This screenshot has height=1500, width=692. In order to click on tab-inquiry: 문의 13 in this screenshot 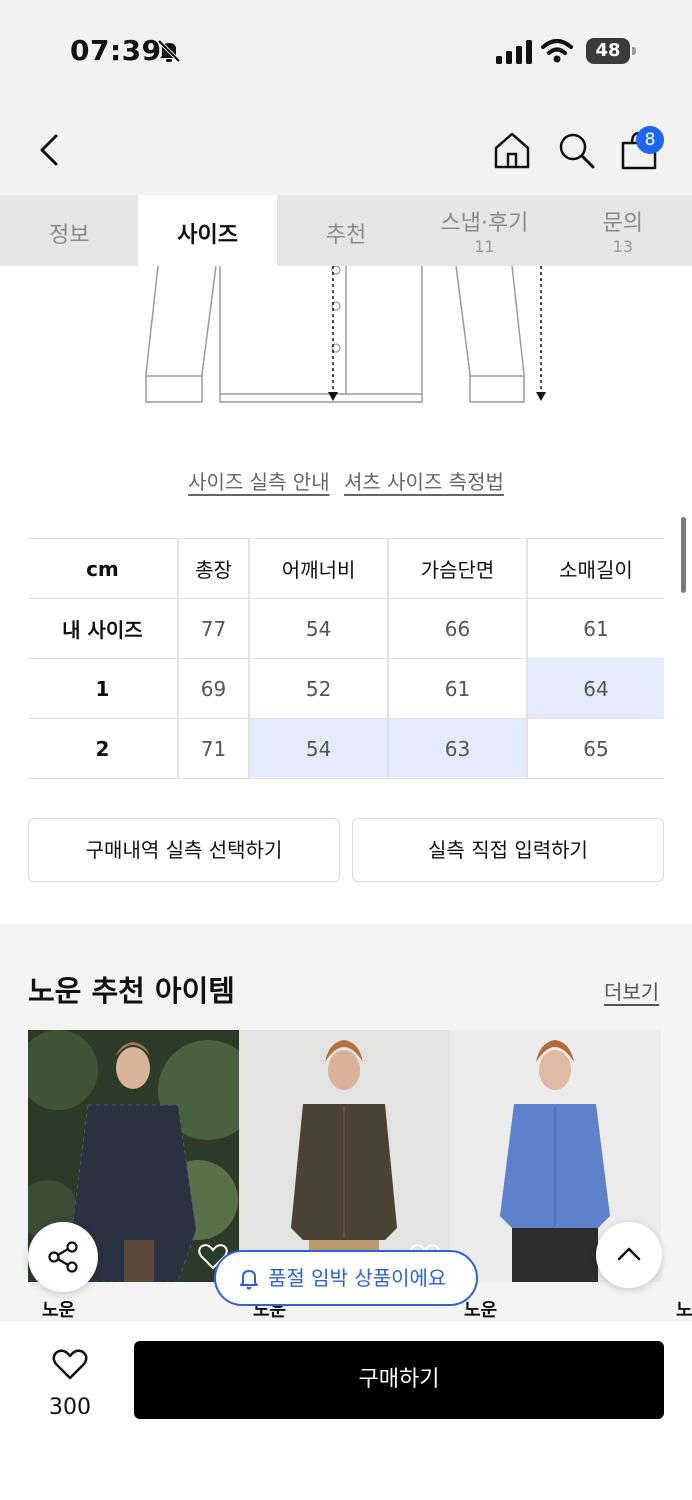, I will do `click(623, 230)`.